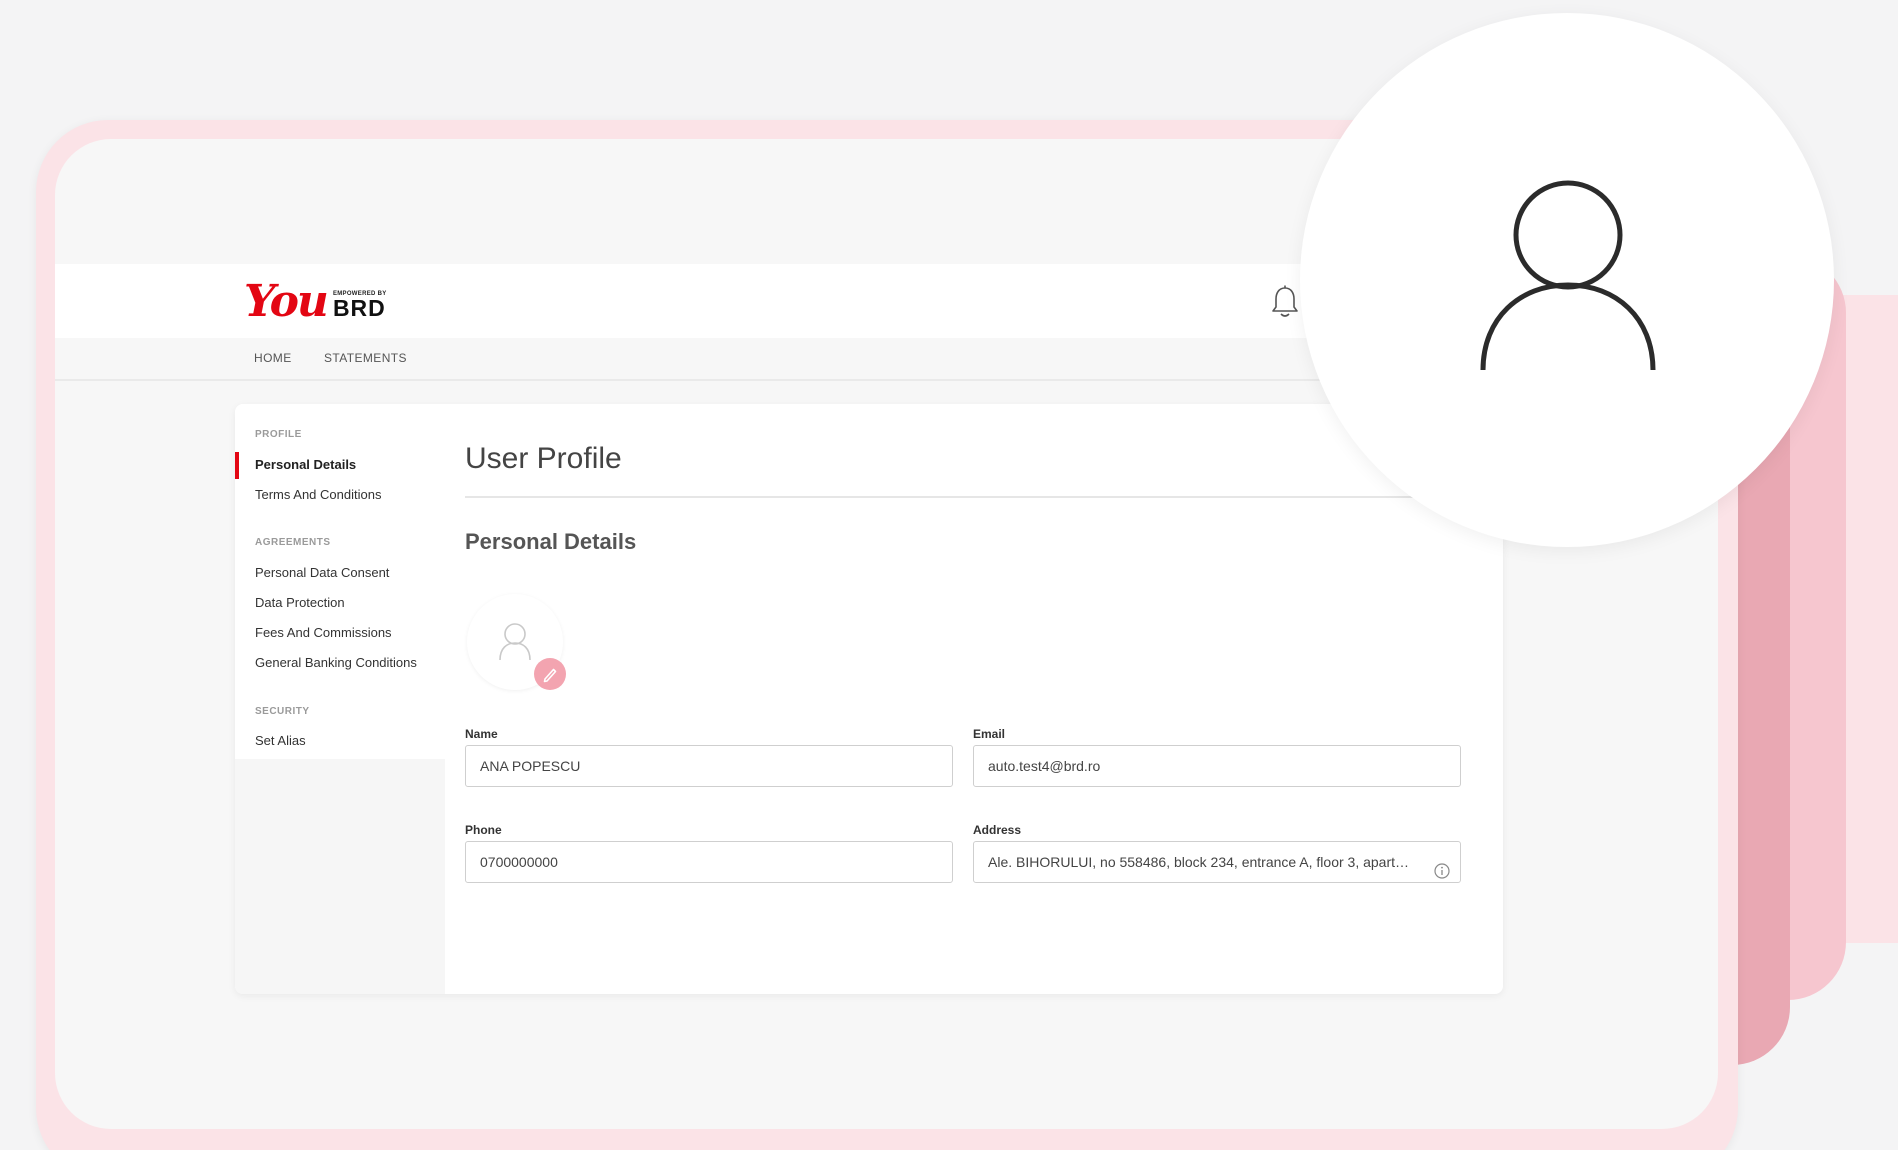 Image resolution: width=1898 pixels, height=1150 pixels. What do you see at coordinates (1568, 275) in the screenshot?
I see `user-icon` at bounding box center [1568, 275].